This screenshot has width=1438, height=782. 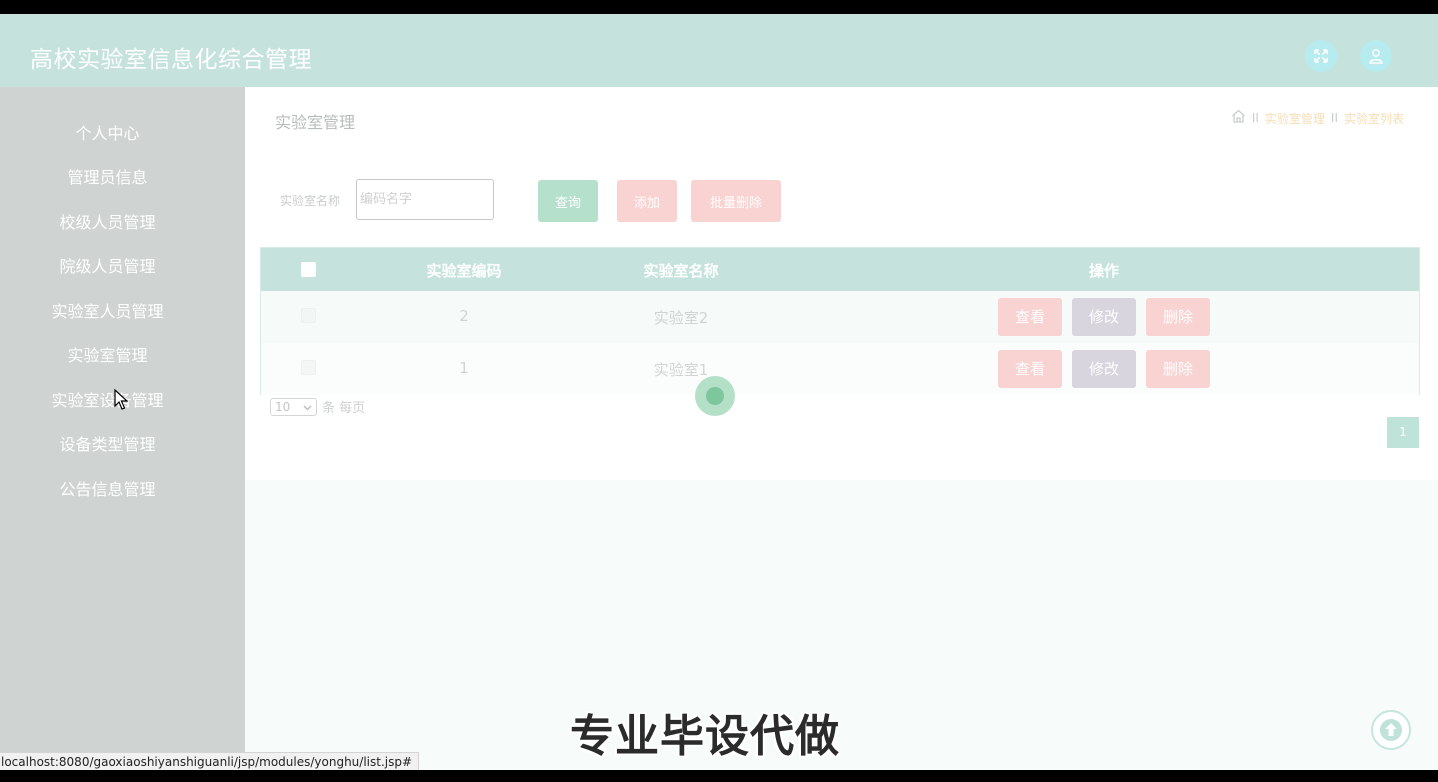 What do you see at coordinates (293, 406) in the screenshot?
I see `page-size-select: 10` at bounding box center [293, 406].